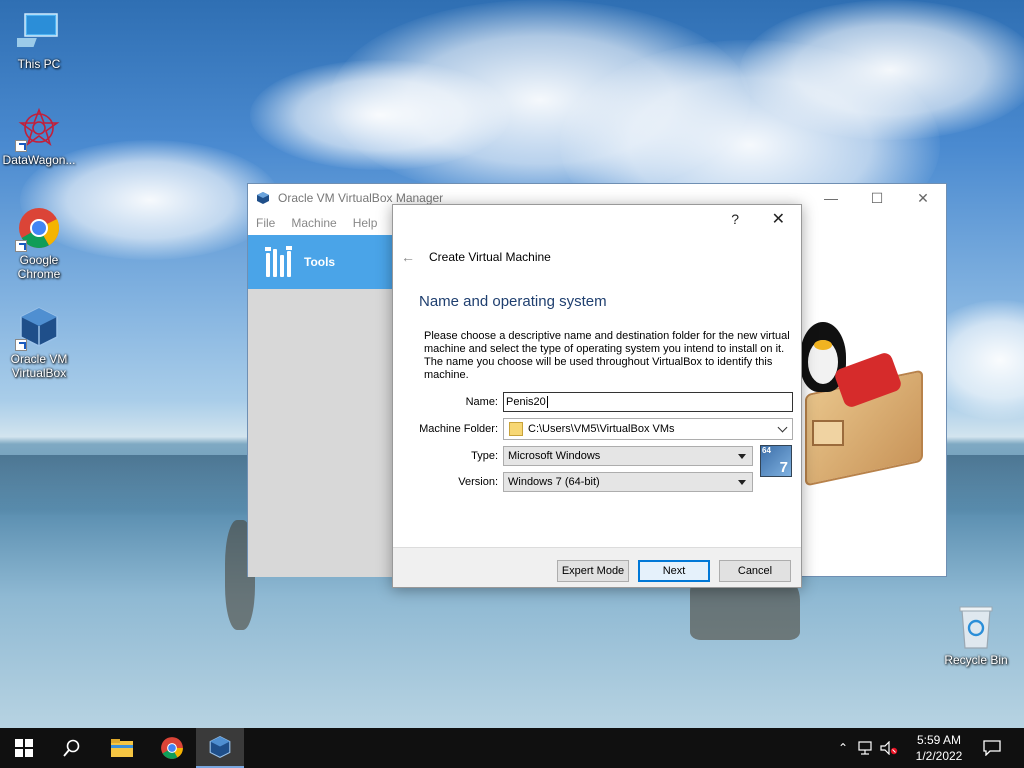 The height and width of the screenshot is (768, 1024). What do you see at coordinates (512, 748) in the screenshot?
I see `taskbar: ⌃ 5:59 AM 1/2/2022` at bounding box center [512, 748].